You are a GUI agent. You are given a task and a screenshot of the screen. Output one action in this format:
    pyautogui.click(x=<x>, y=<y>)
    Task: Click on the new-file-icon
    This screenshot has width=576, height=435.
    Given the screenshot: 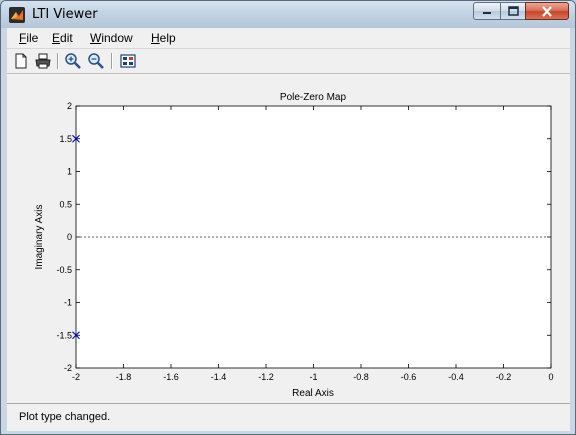 What is the action you would take?
    pyautogui.click(x=21, y=61)
    